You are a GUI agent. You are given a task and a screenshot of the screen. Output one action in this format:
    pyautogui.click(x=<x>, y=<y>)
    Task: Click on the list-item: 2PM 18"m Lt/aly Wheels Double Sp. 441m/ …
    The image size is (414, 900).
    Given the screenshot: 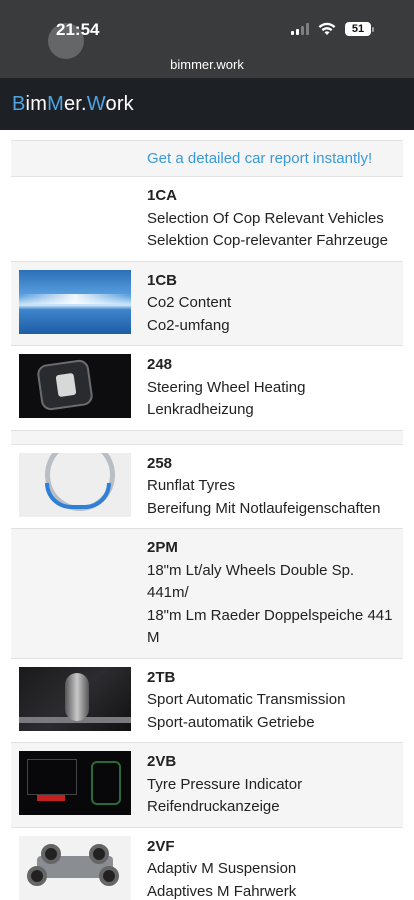 What is the action you would take?
    pyautogui.click(x=207, y=594)
    